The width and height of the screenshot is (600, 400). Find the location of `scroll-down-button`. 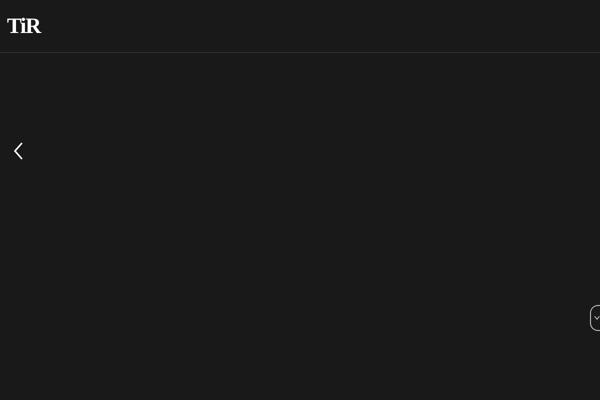

scroll-down-button is located at coordinates (595, 318).